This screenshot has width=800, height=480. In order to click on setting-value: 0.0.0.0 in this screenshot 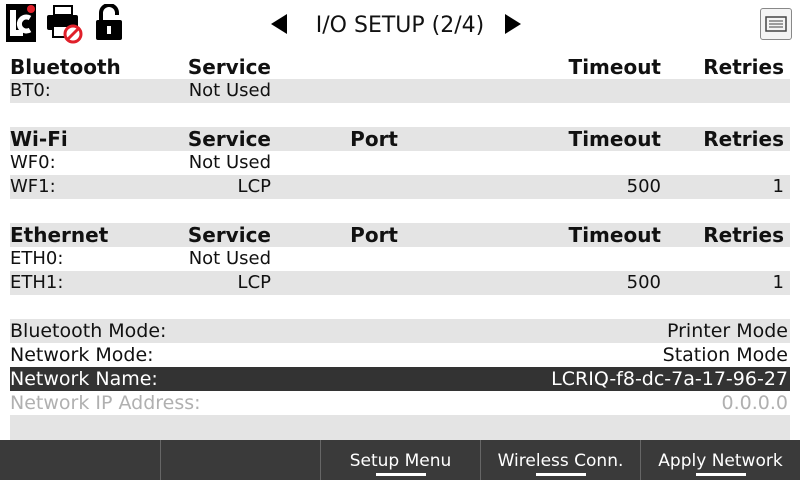, I will do `click(754, 403)`.